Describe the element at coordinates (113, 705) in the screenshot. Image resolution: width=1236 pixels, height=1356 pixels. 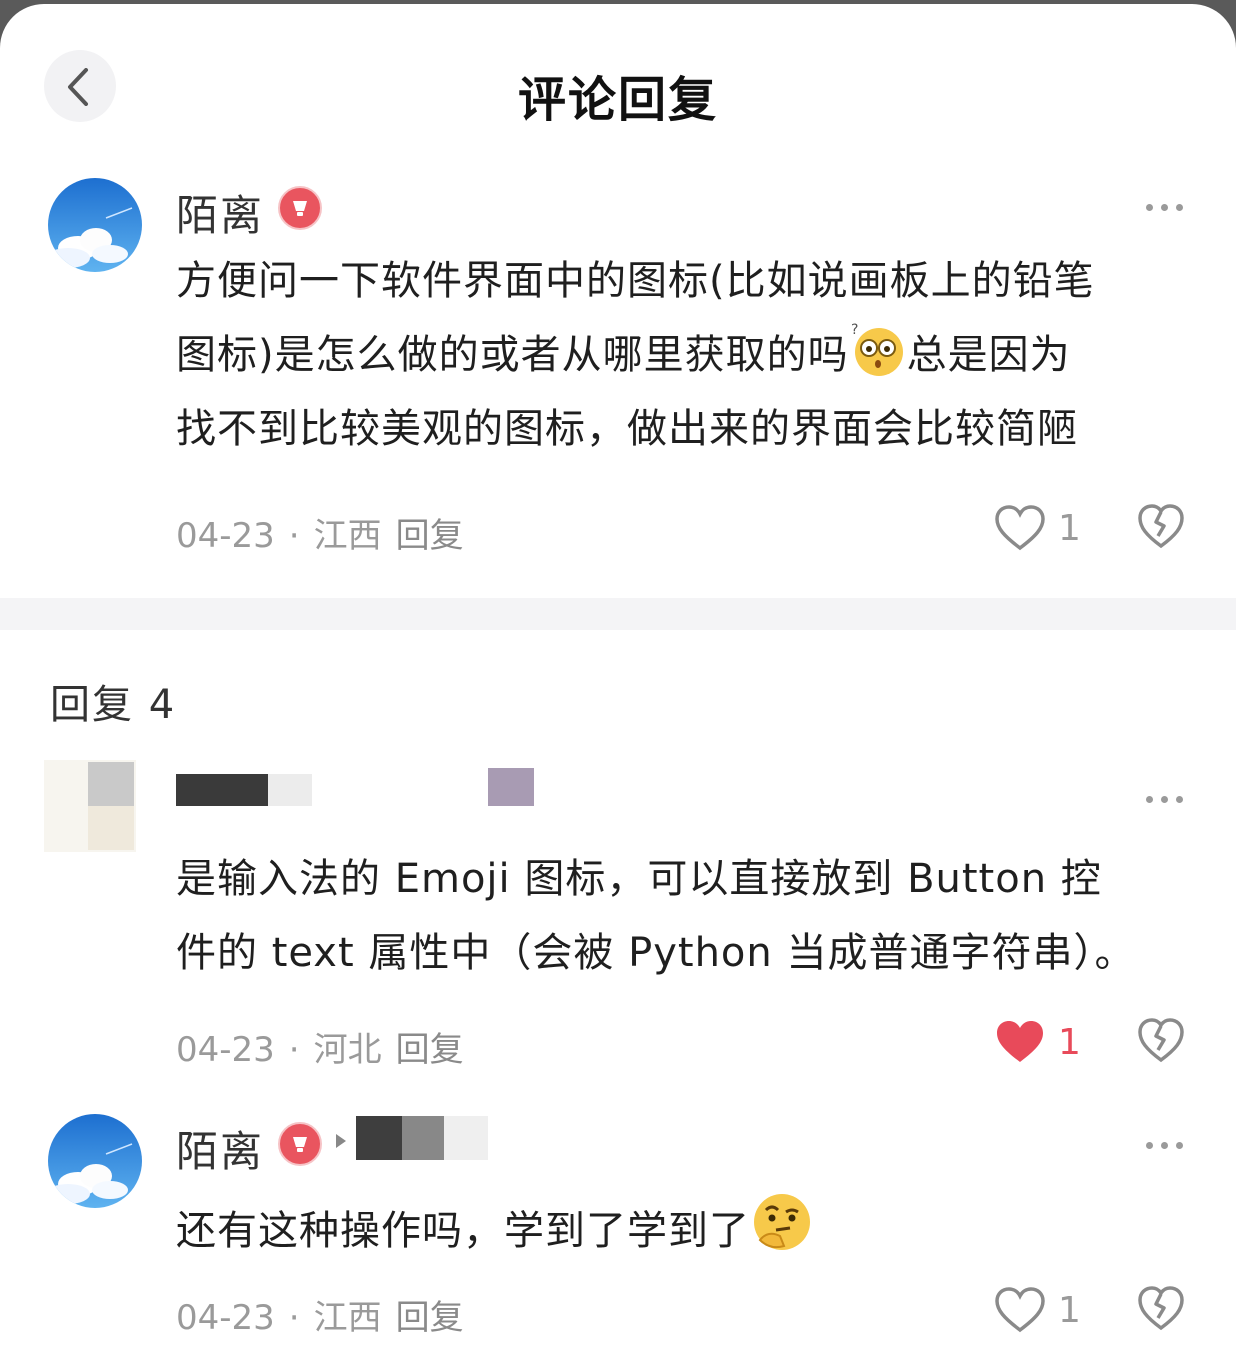
I see `replies-heading: 回复 4` at that location.